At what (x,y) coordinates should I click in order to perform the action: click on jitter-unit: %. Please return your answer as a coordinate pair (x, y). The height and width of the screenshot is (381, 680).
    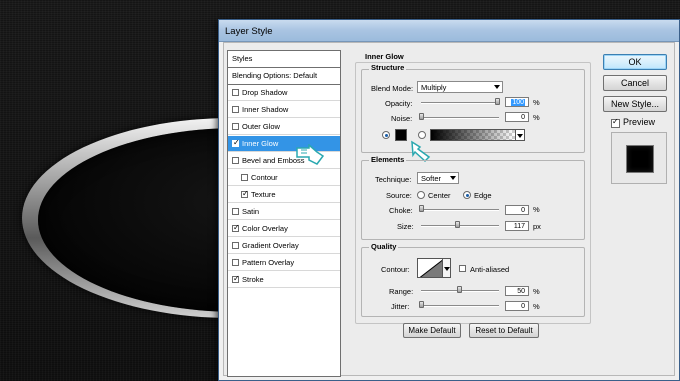
    Looking at the image, I should click on (536, 306).